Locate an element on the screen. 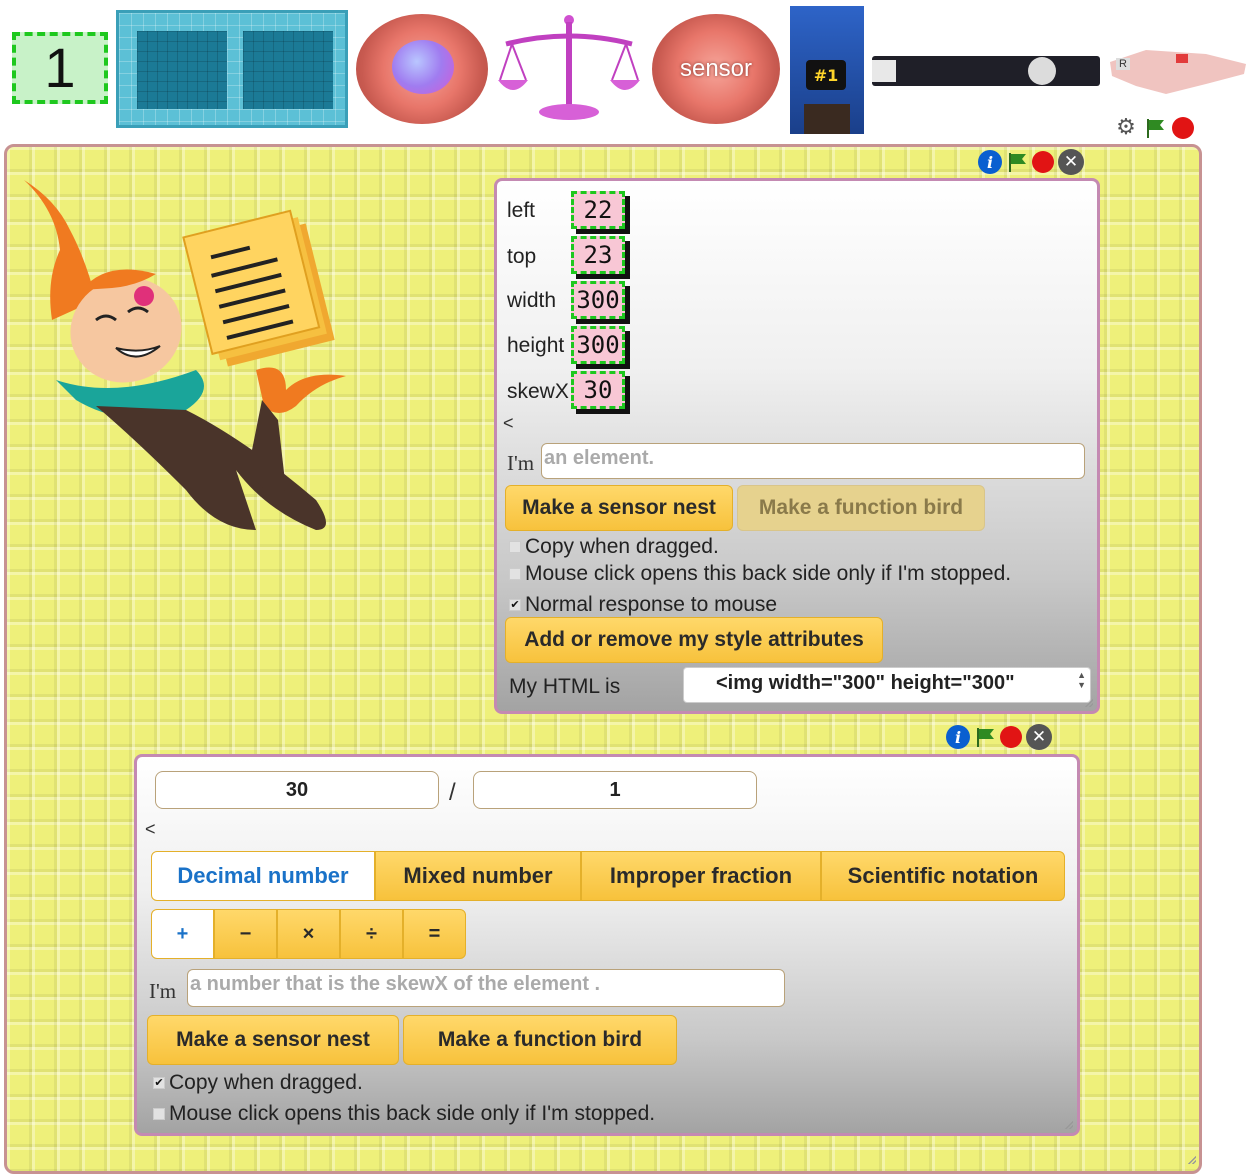 This screenshot has height=1174, width=1249. global-controls: ⚙ is located at coordinates (1154, 128).